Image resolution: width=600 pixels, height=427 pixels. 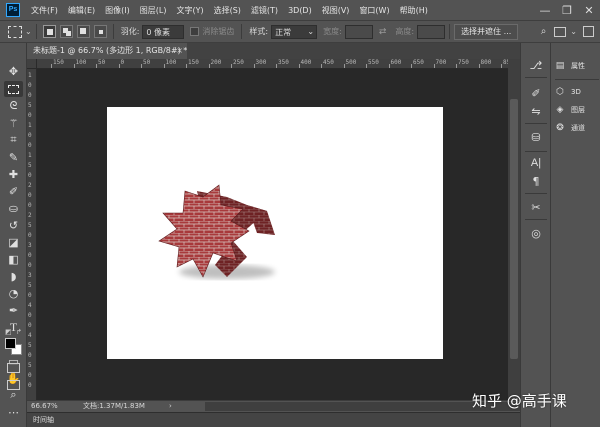 What do you see at coordinates (13, 89) in the screenshot?
I see `marquee-tool-icon` at bounding box center [13, 89].